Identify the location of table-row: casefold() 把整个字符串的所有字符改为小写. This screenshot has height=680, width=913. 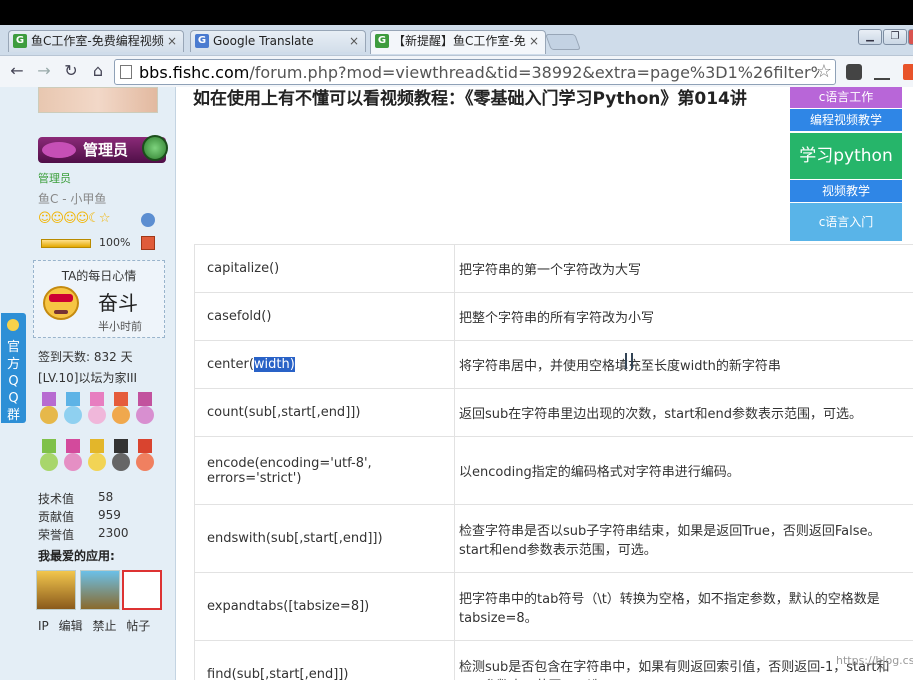
(553, 316).